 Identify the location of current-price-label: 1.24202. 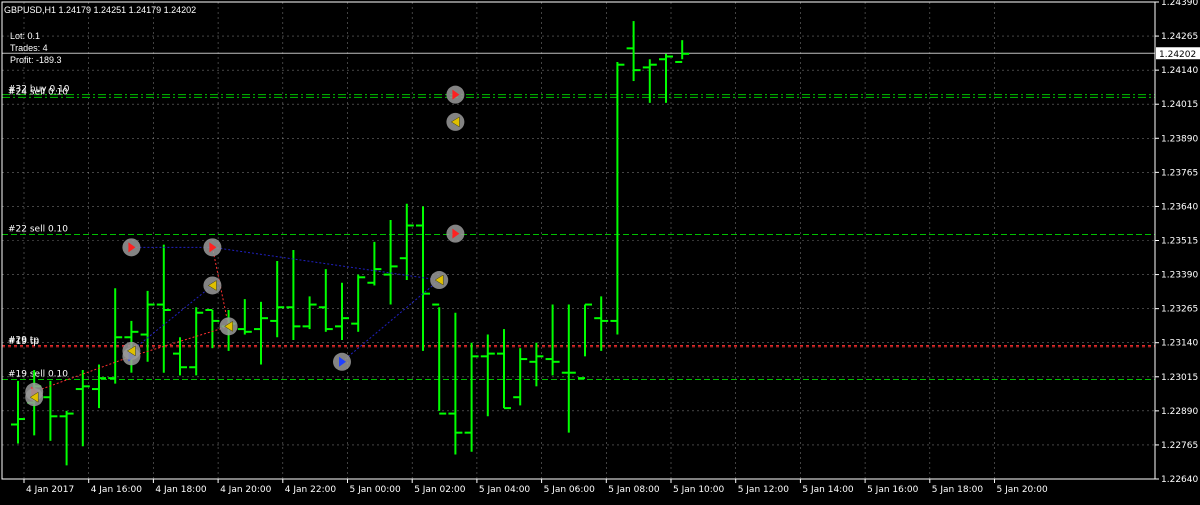
(1177, 55).